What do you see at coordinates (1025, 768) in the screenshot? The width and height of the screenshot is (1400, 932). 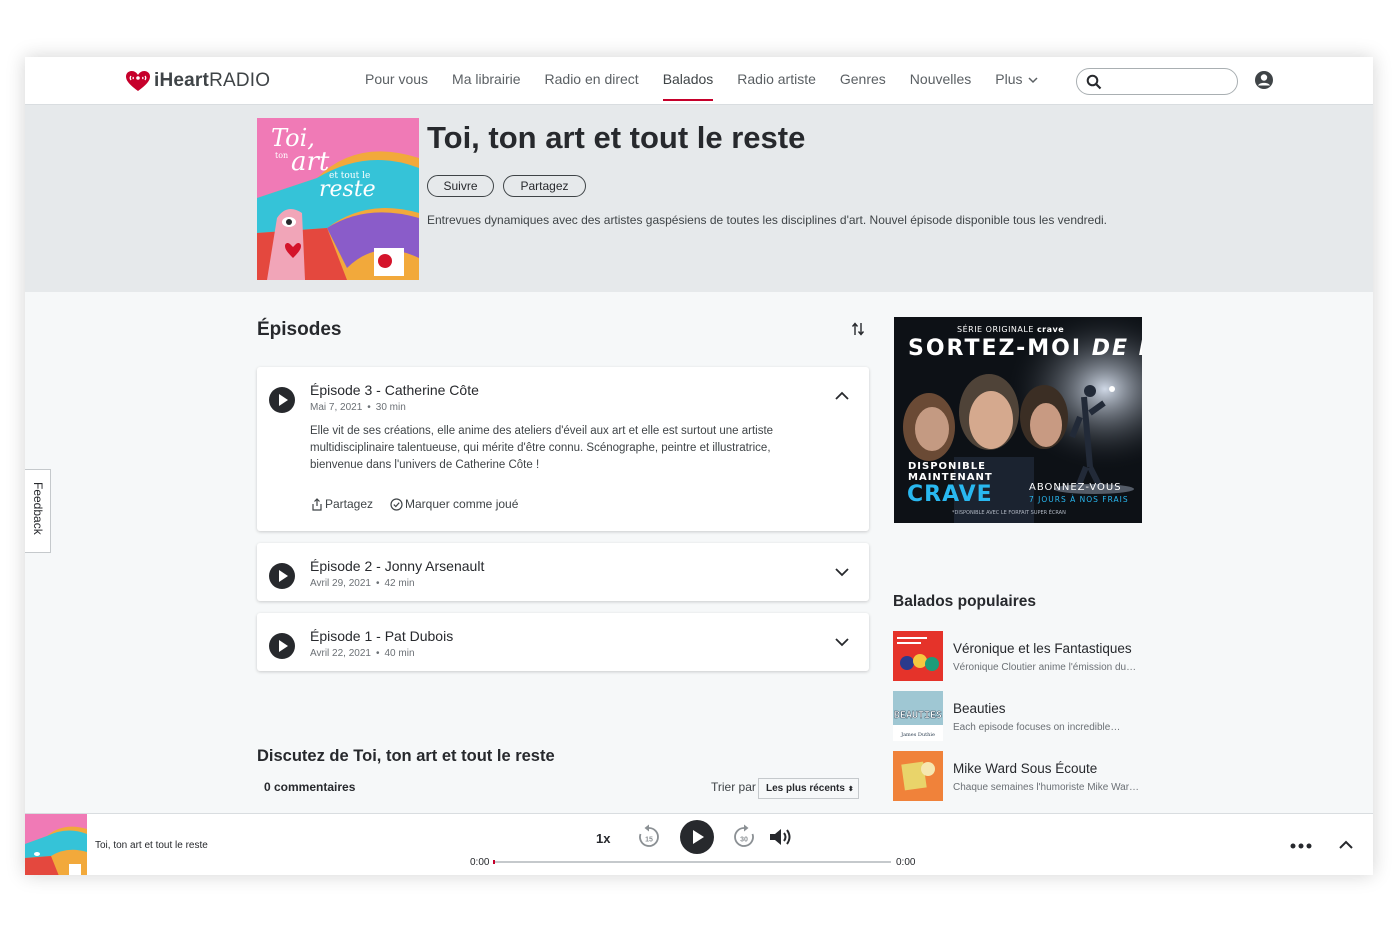 I see `popular-podcast-name: Mike Ward Sous Écoute` at bounding box center [1025, 768].